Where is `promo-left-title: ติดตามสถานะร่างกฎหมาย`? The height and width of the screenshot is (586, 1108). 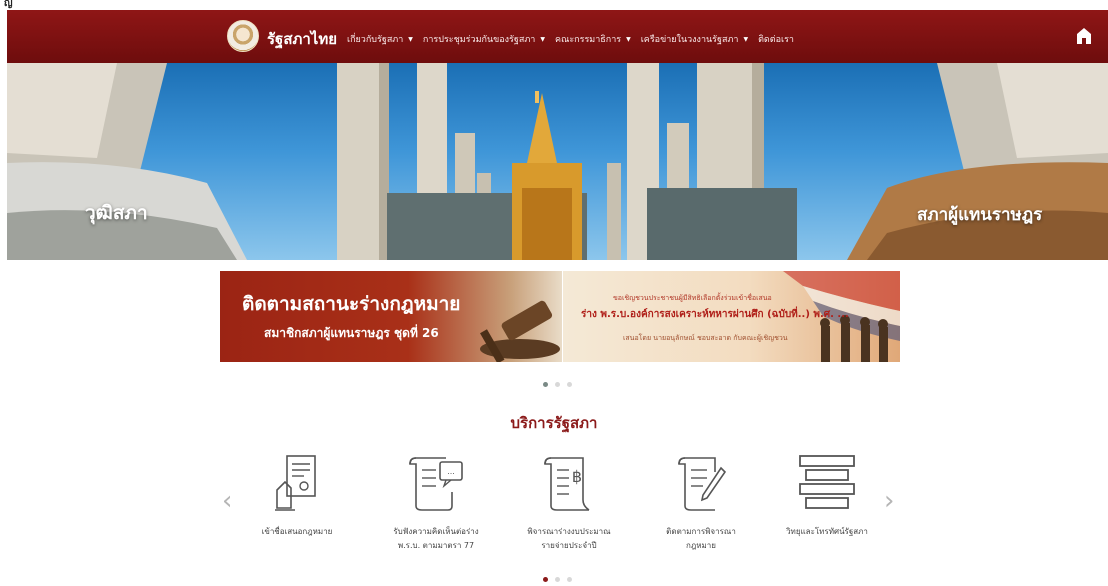 promo-left-title: ติดตามสถานะร่างกฎหมาย is located at coordinates (351, 304).